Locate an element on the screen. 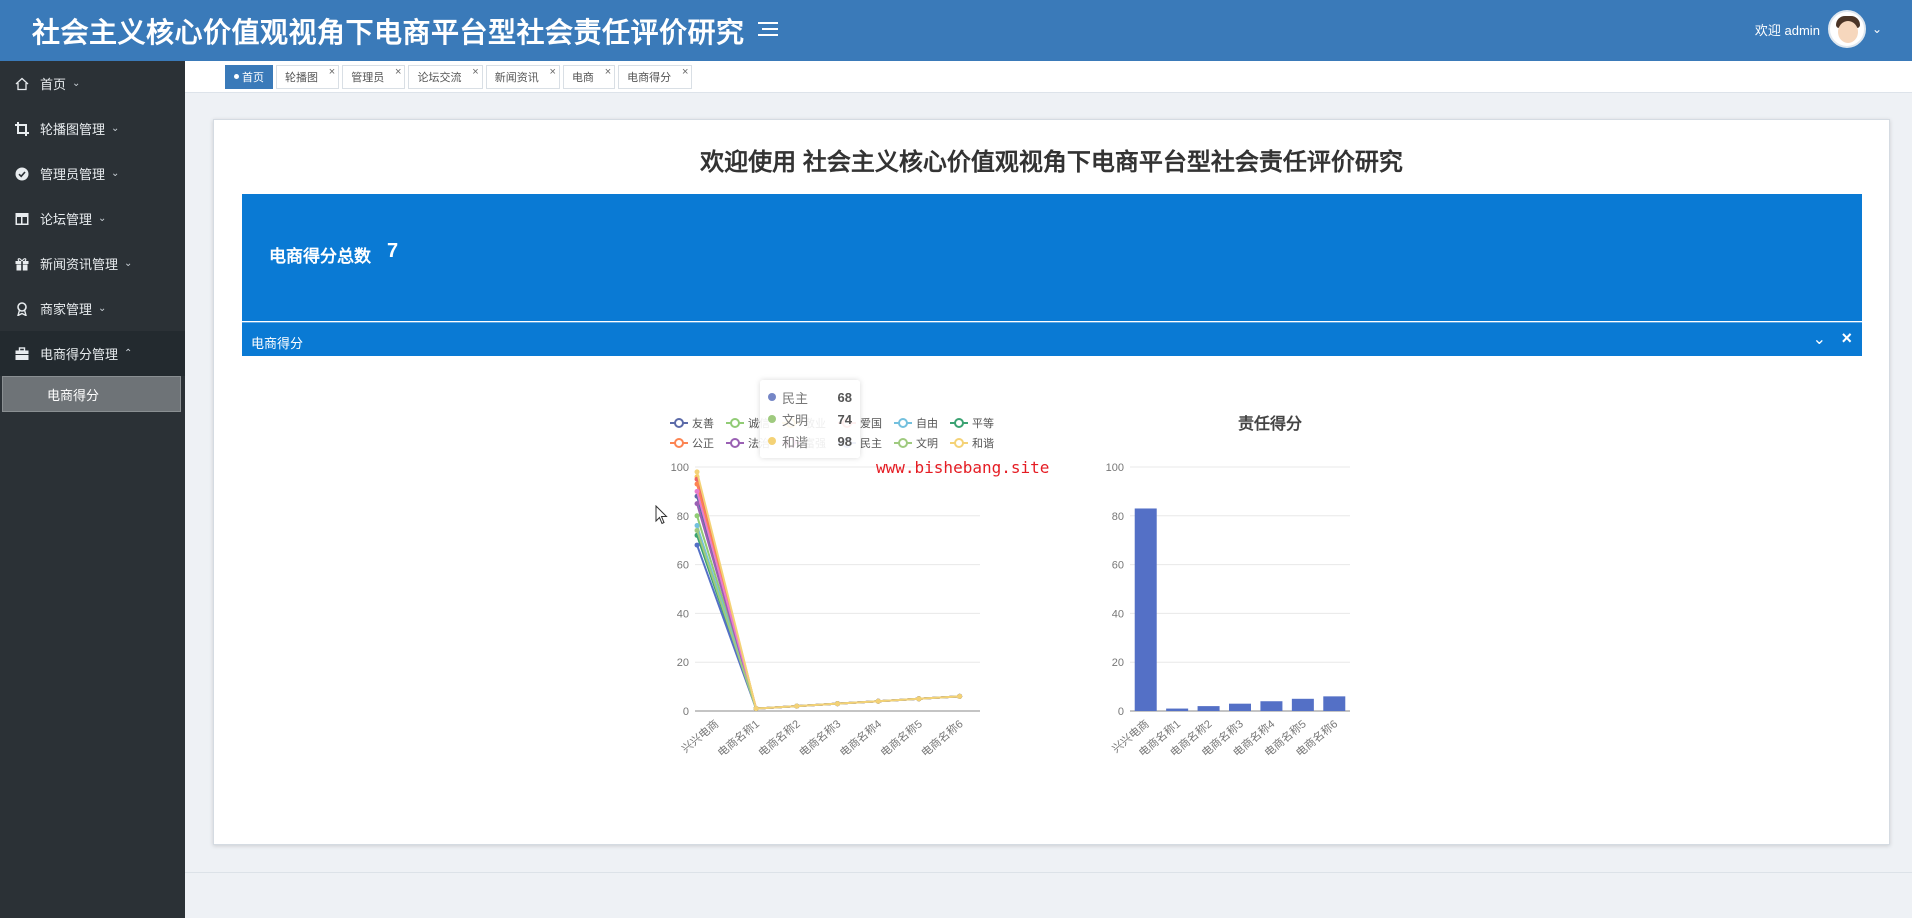  award-icon is located at coordinates (22, 309).